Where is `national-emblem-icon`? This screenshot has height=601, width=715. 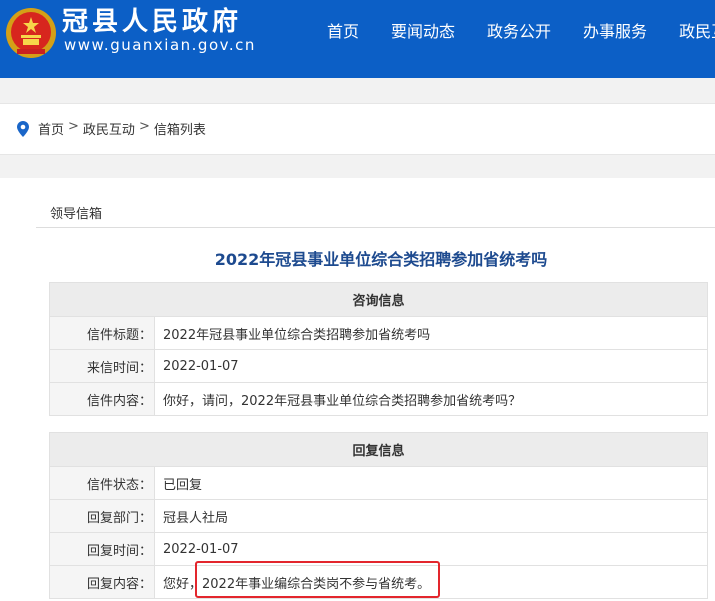 national-emblem-icon is located at coordinates (31, 33).